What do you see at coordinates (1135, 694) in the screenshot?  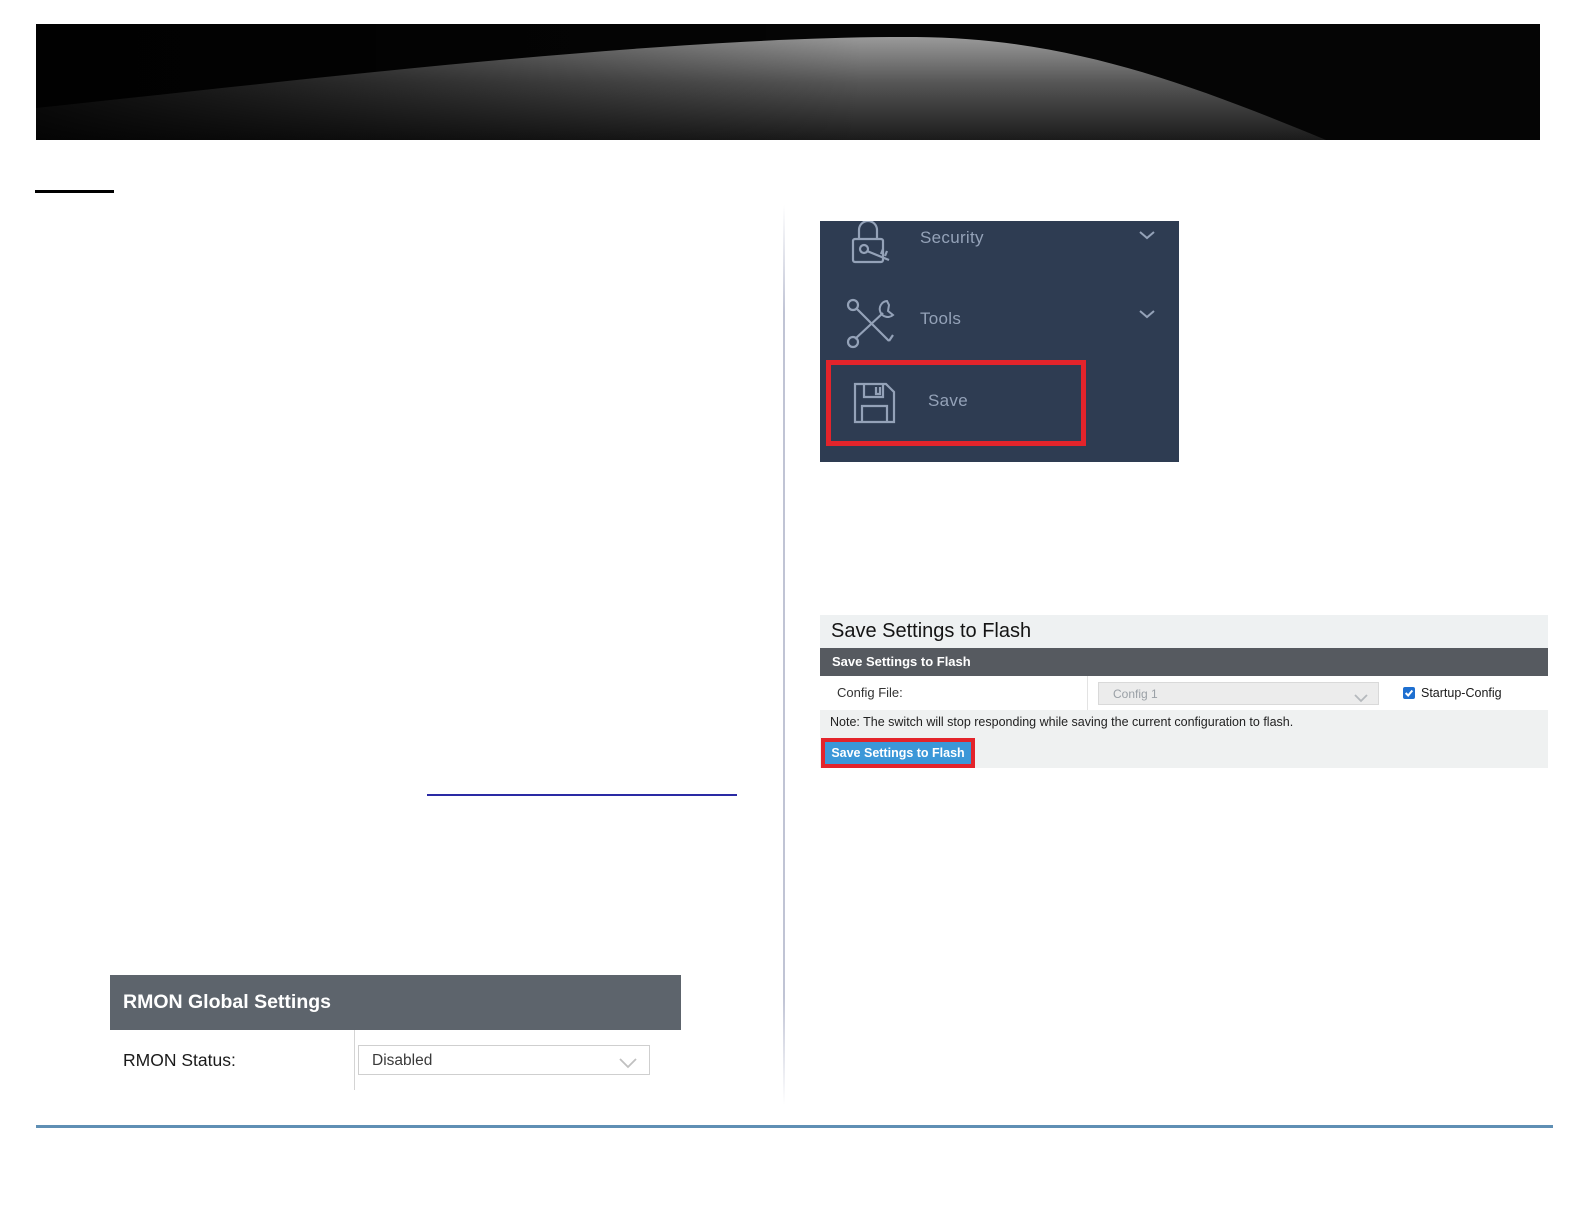 I see `config-file-select-value: Config 1` at bounding box center [1135, 694].